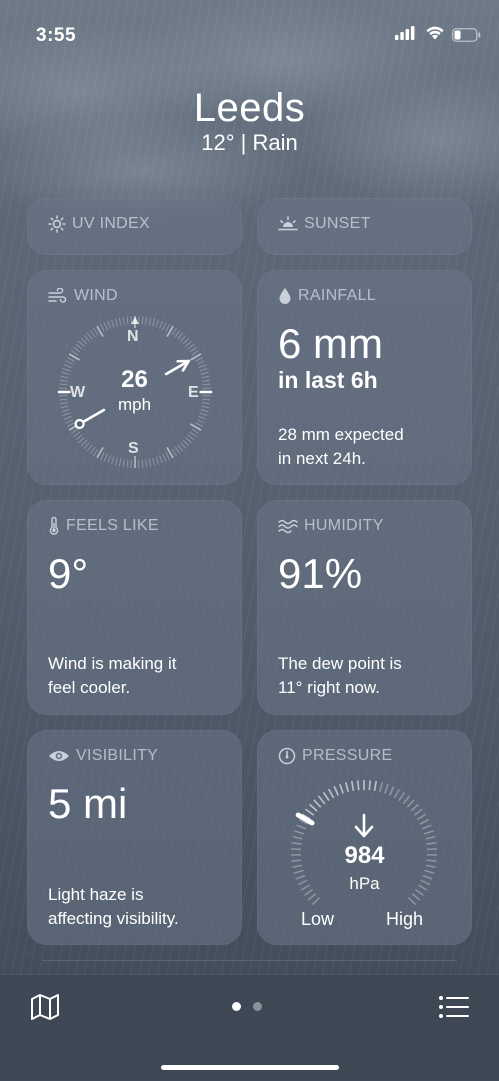 This screenshot has height=1081, width=499. I want to click on feels-like-desc-line2: feel cooler., so click(138, 688).